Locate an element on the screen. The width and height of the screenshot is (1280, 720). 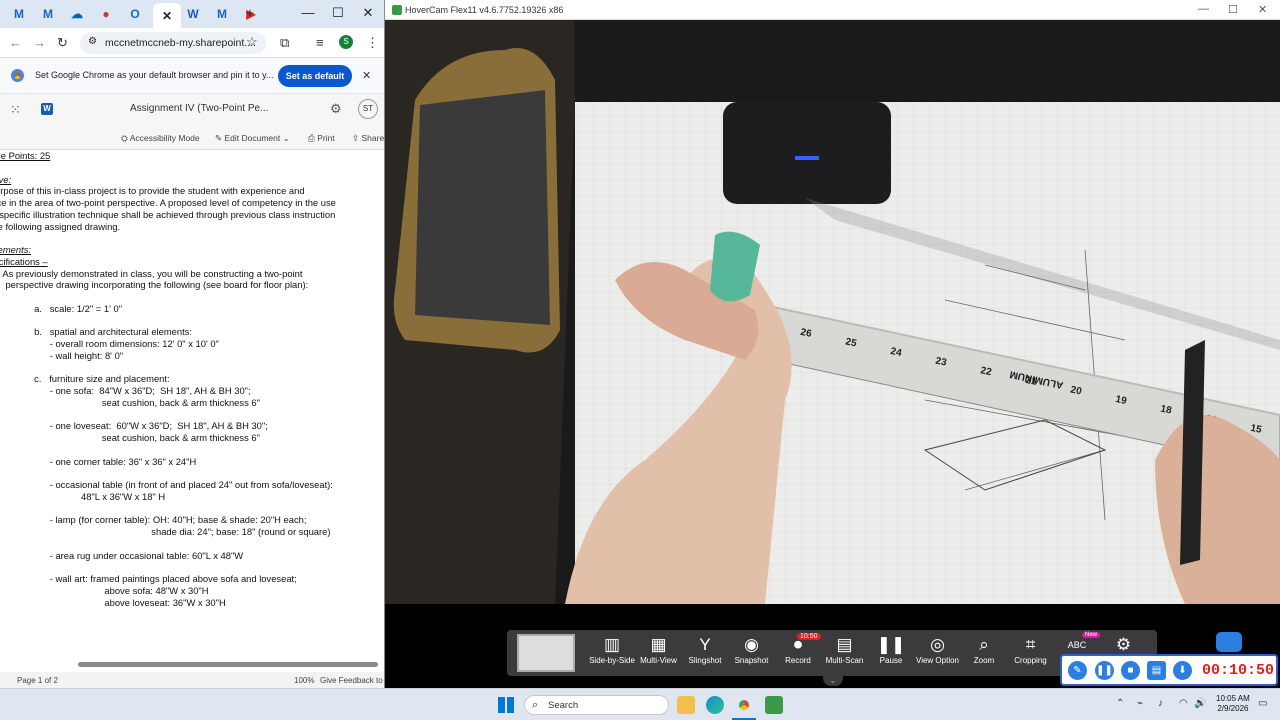
media-icon: ≡ is located at coordinates (320, 42).